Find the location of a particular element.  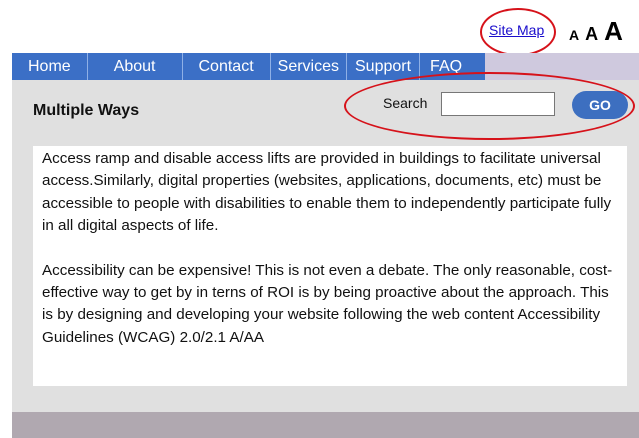

page-title: Multiple Ways is located at coordinates (86, 110).